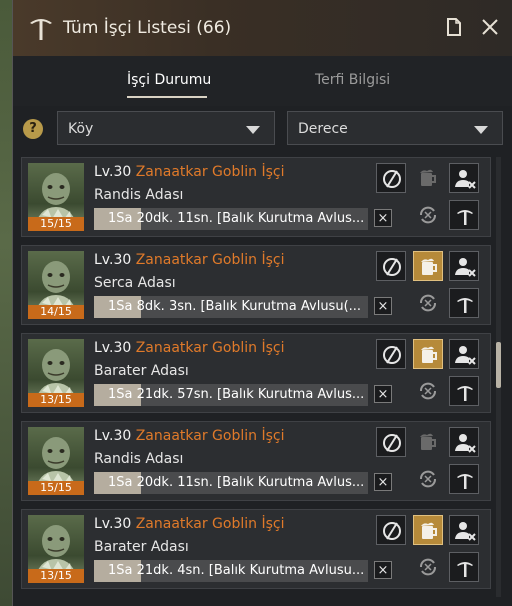 The image size is (512, 606). I want to click on grade-dropdown: Derece, so click(395, 128).